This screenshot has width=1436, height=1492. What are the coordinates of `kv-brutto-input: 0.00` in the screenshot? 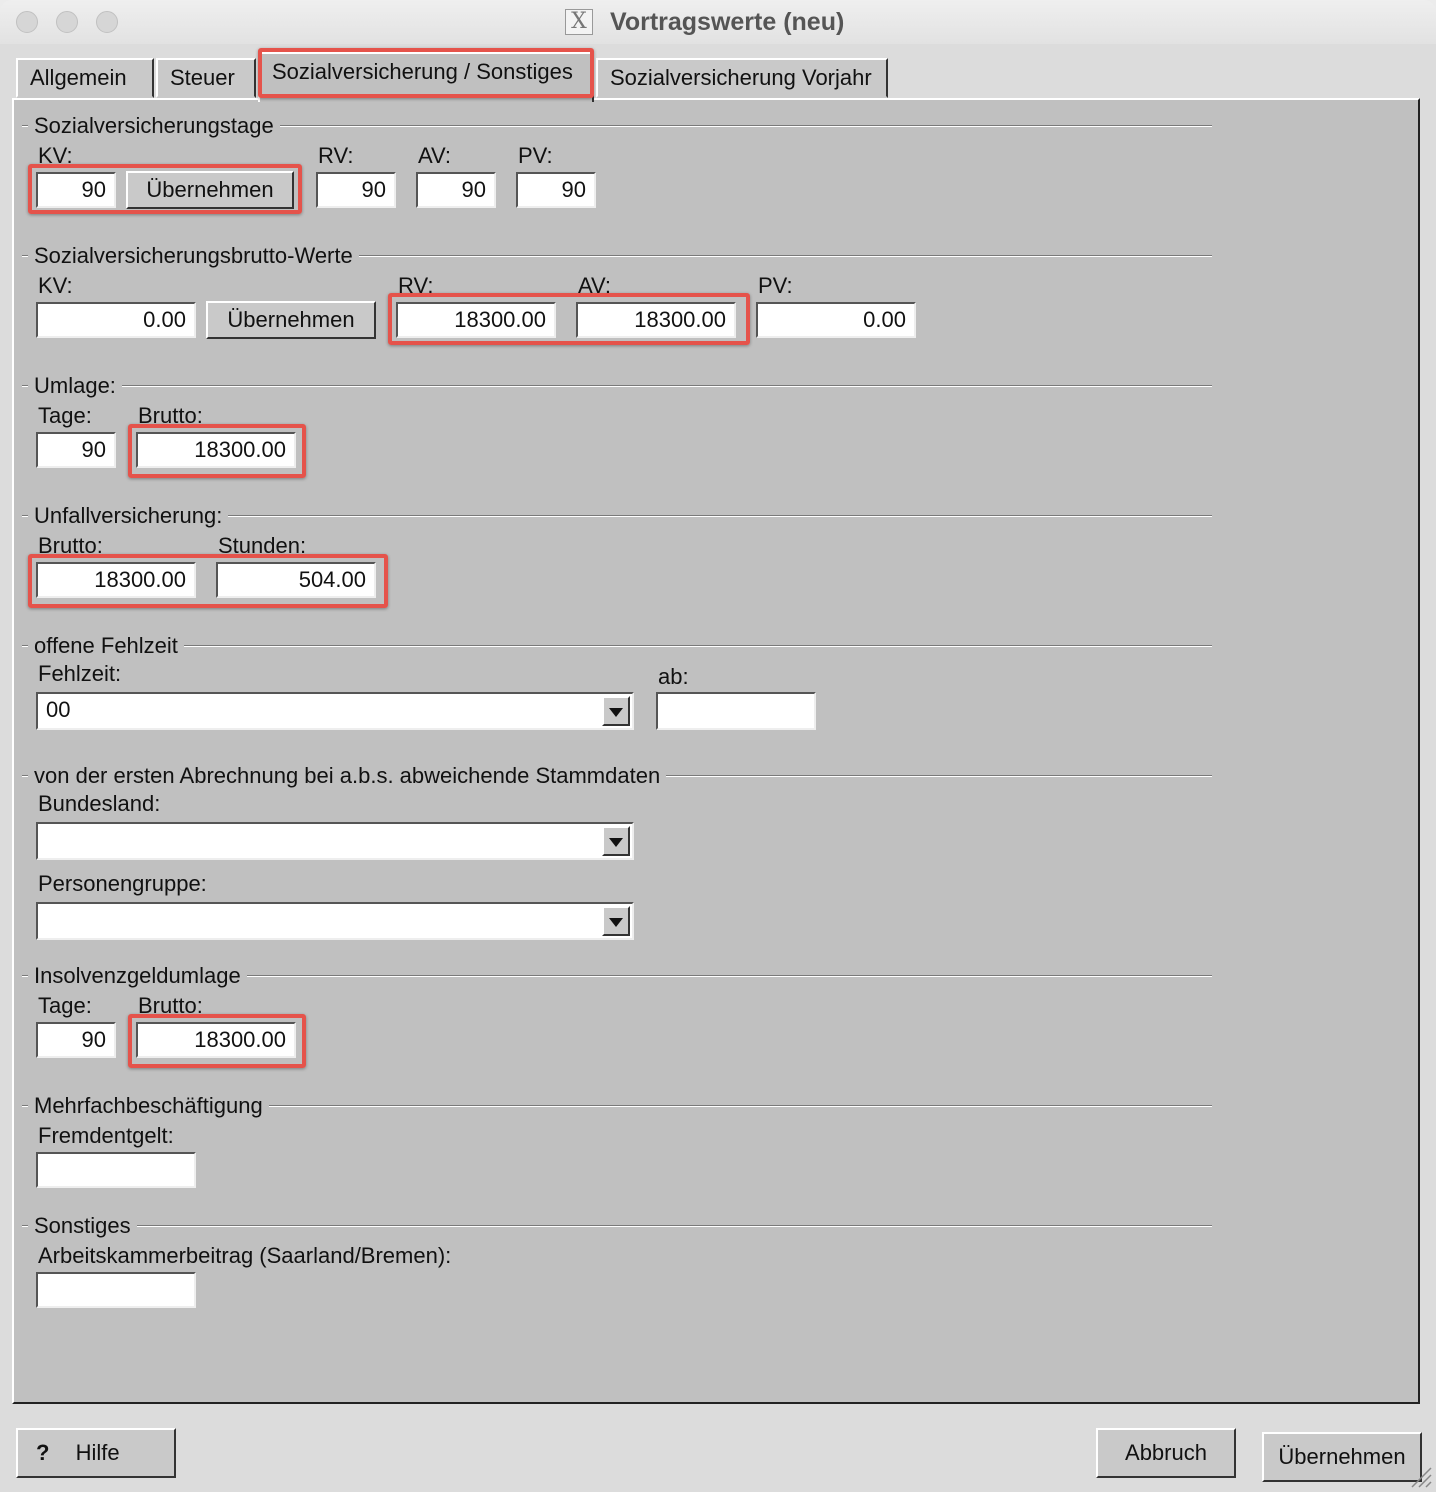 It's located at (116, 320).